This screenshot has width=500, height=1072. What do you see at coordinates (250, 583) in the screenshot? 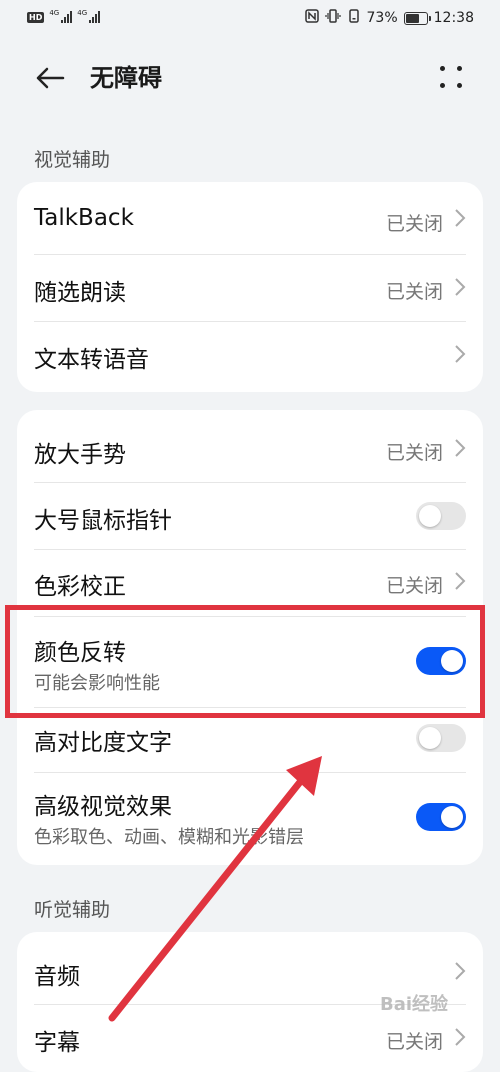
I see `row-color-correction: 色彩校正 已关闭` at bounding box center [250, 583].